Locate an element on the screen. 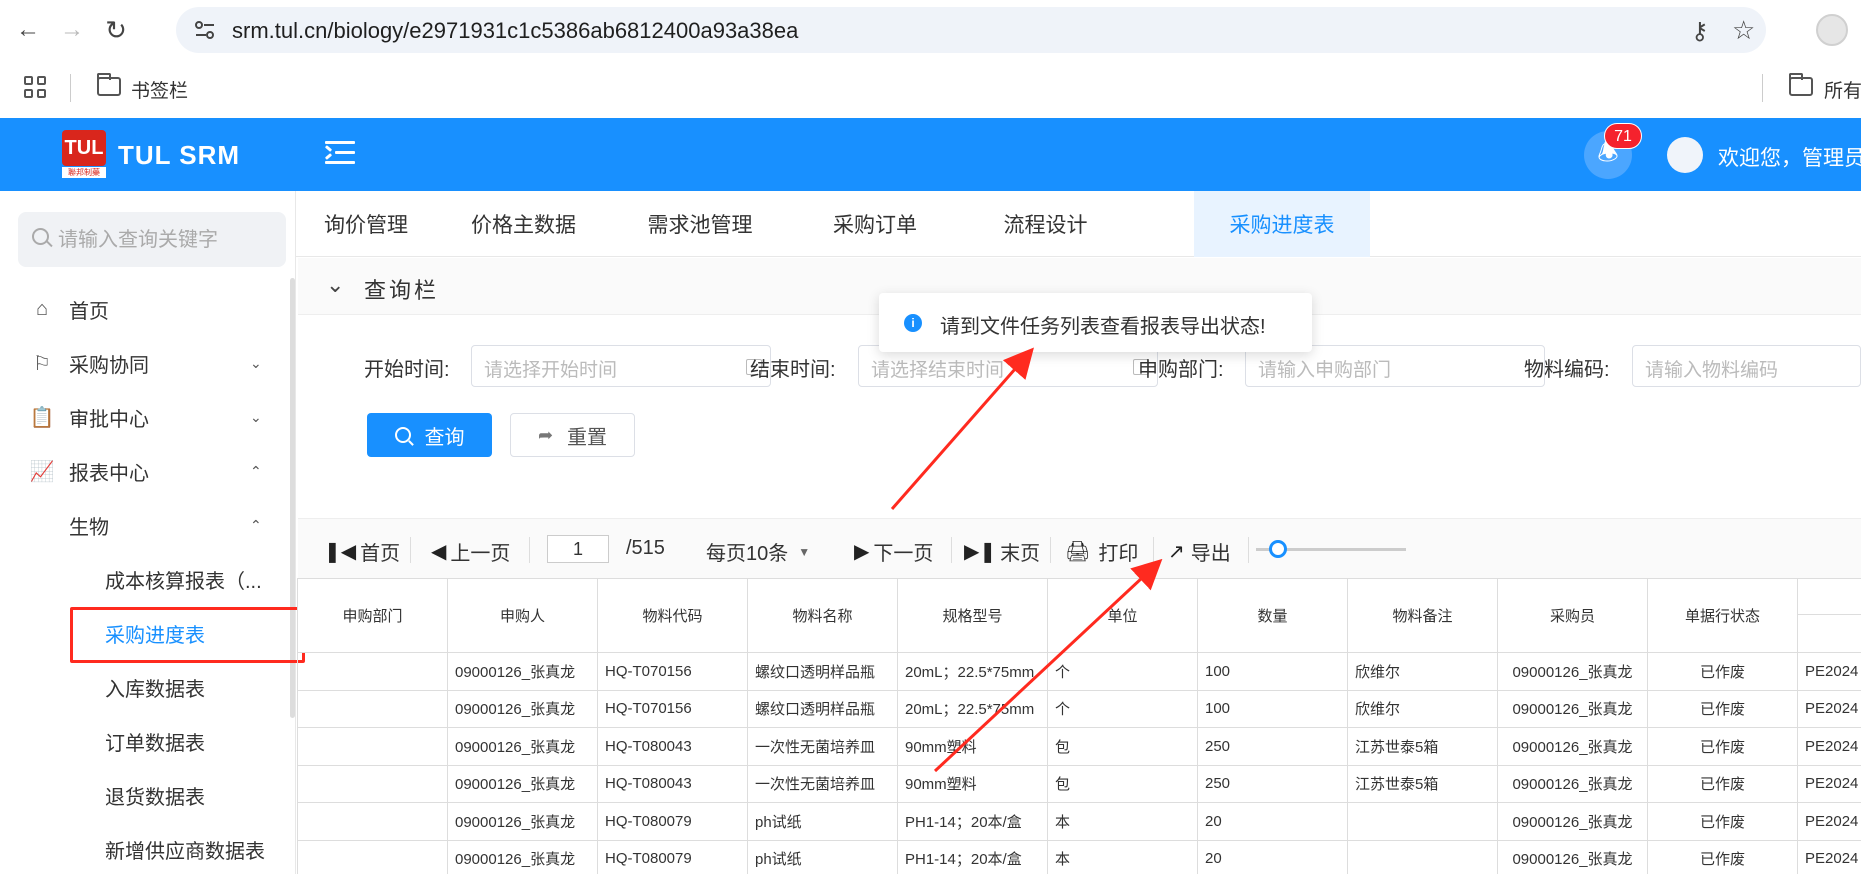 This screenshot has height=874, width=1861. start-time-label: 开始时间: is located at coordinates (407, 370).